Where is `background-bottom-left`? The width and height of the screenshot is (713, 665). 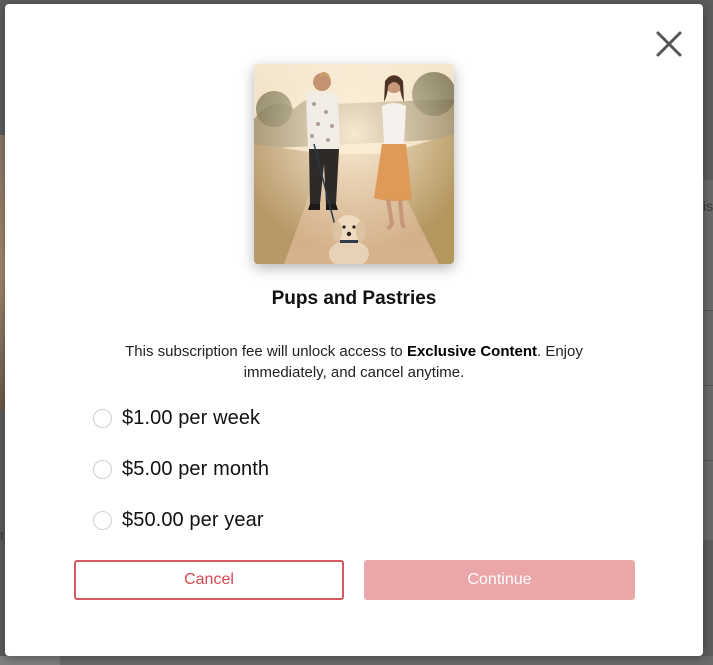
background-bottom-left is located at coordinates (30, 660).